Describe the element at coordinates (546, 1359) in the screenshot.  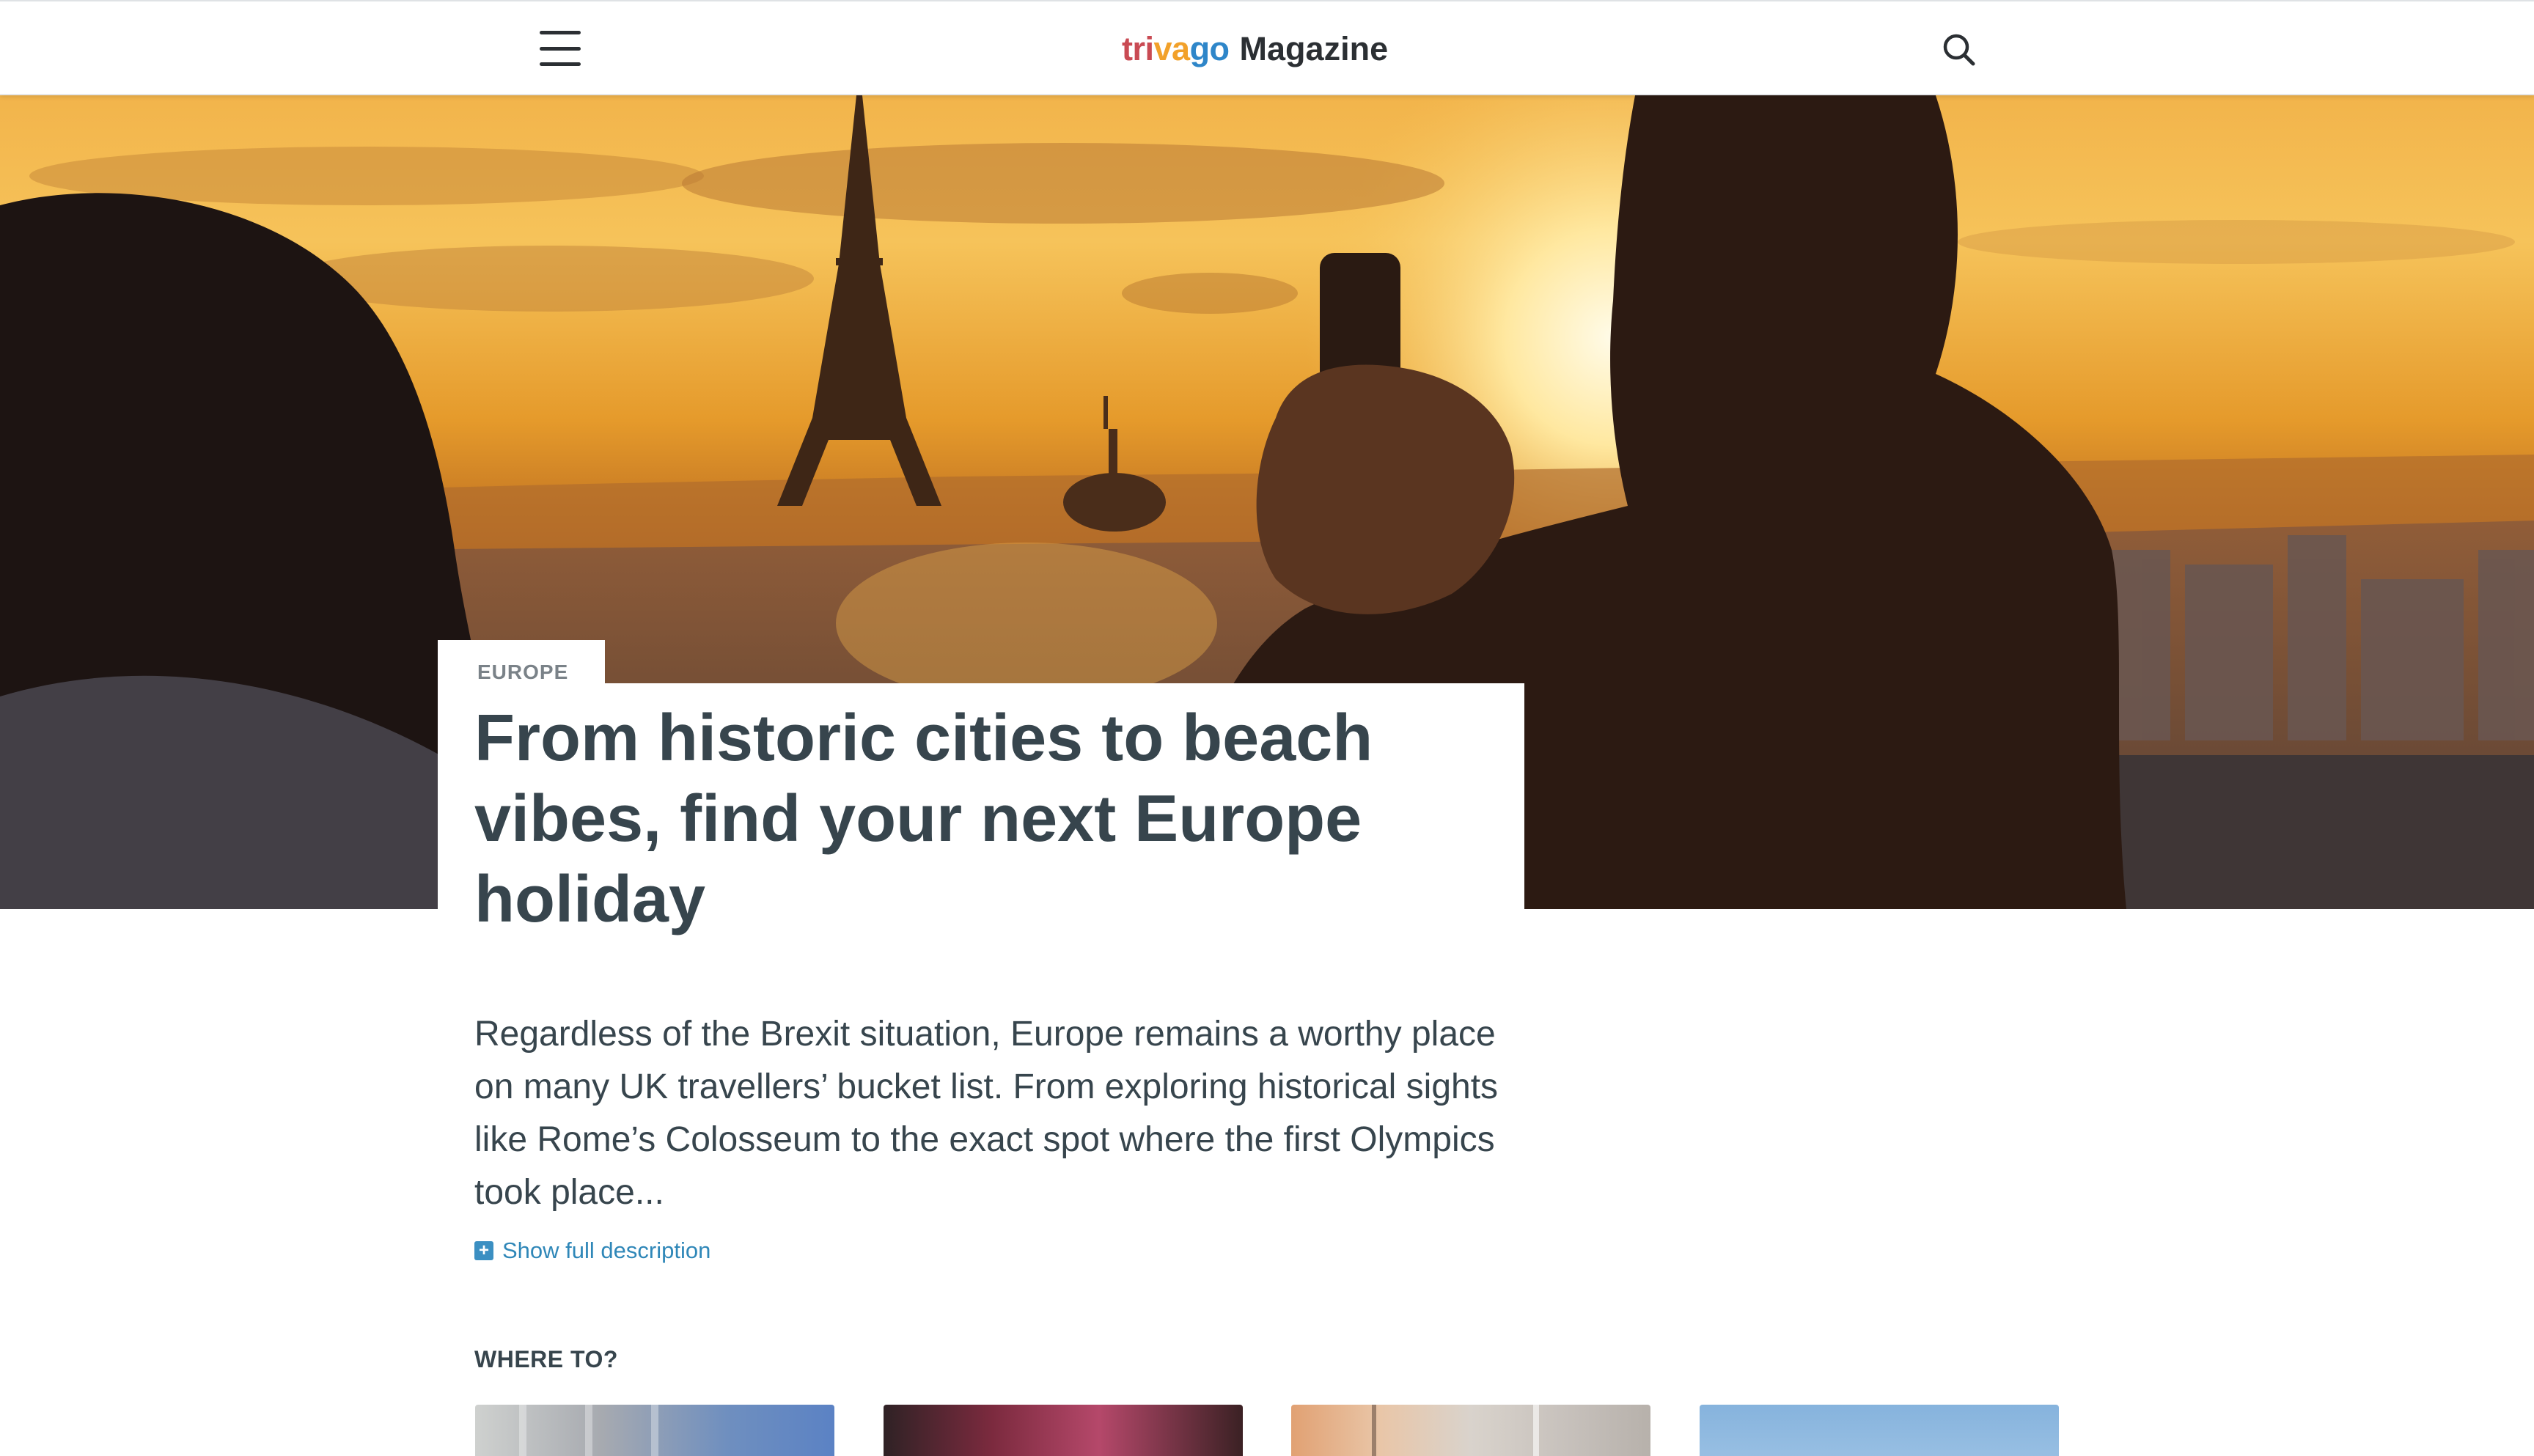
I see `where-to-heading: WHERE TO?` at that location.